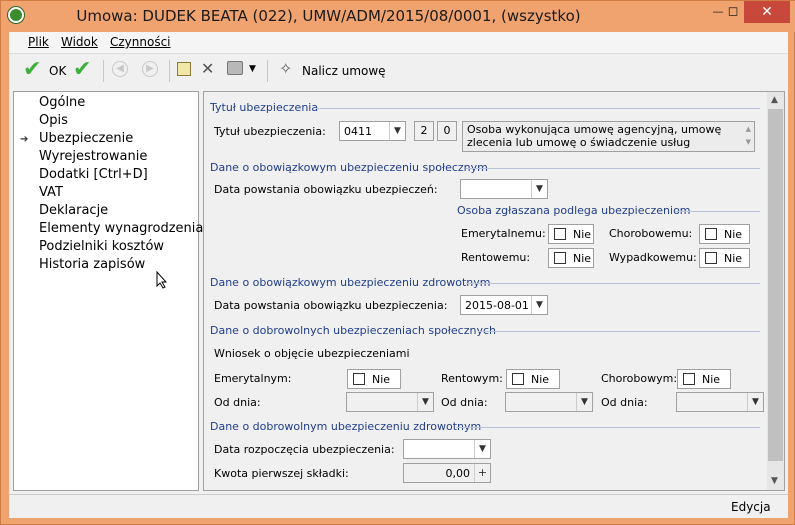 This screenshot has height=525, width=795. Describe the element at coordinates (424, 131) in the screenshot. I see `tytul-code-part-1: 2` at that location.